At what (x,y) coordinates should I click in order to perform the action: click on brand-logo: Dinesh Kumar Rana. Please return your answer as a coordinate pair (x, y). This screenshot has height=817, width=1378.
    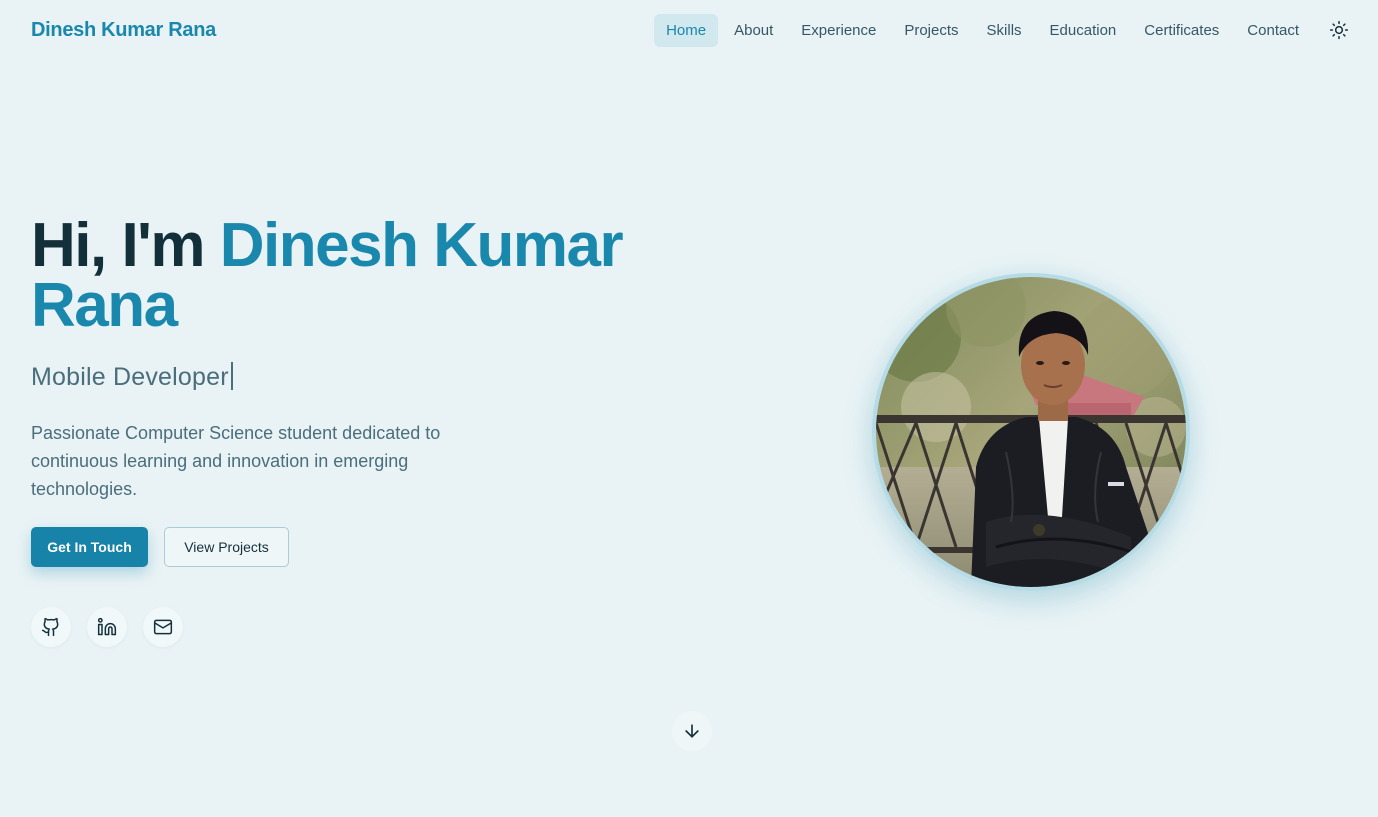
    Looking at the image, I should click on (123, 30).